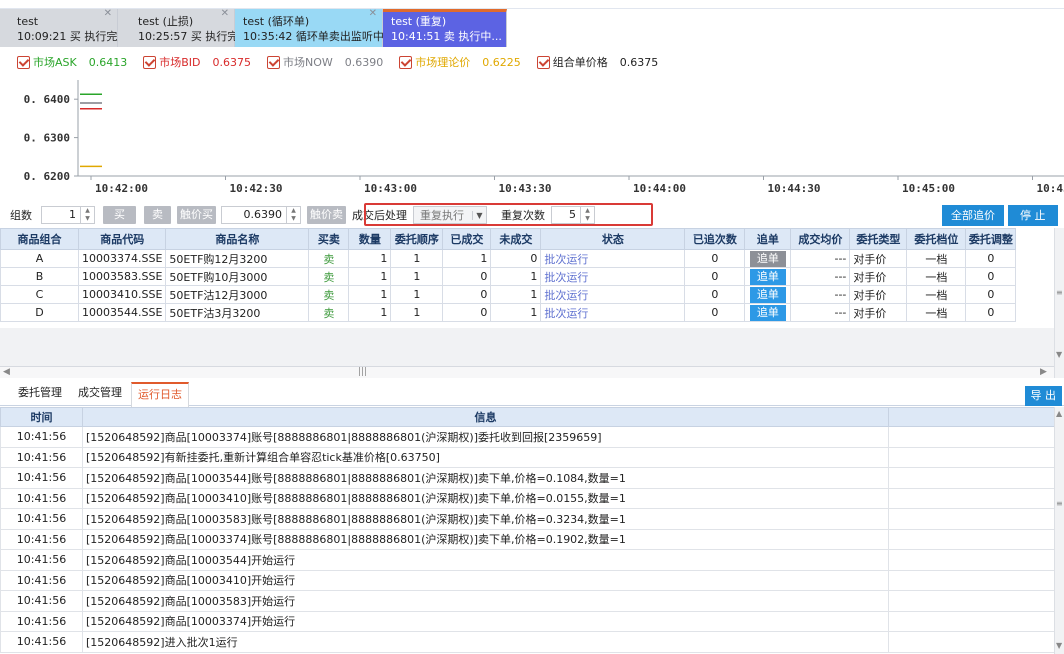 Image resolution: width=1064 pixels, height=654 pixels. I want to click on stop-button: 停 止, so click(1033, 215).